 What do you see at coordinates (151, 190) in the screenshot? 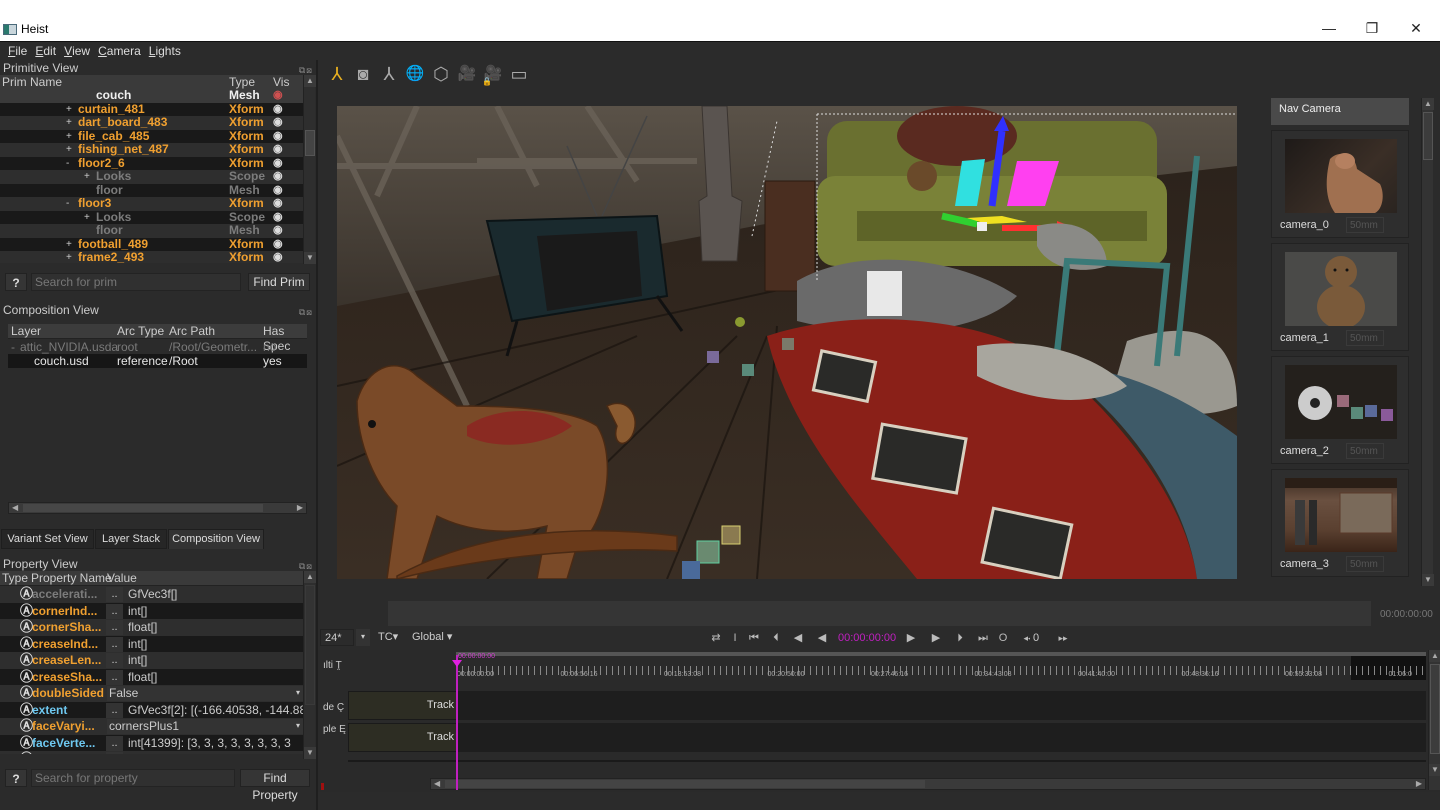
I see `prim-row: floor Mesh ◉` at bounding box center [151, 190].